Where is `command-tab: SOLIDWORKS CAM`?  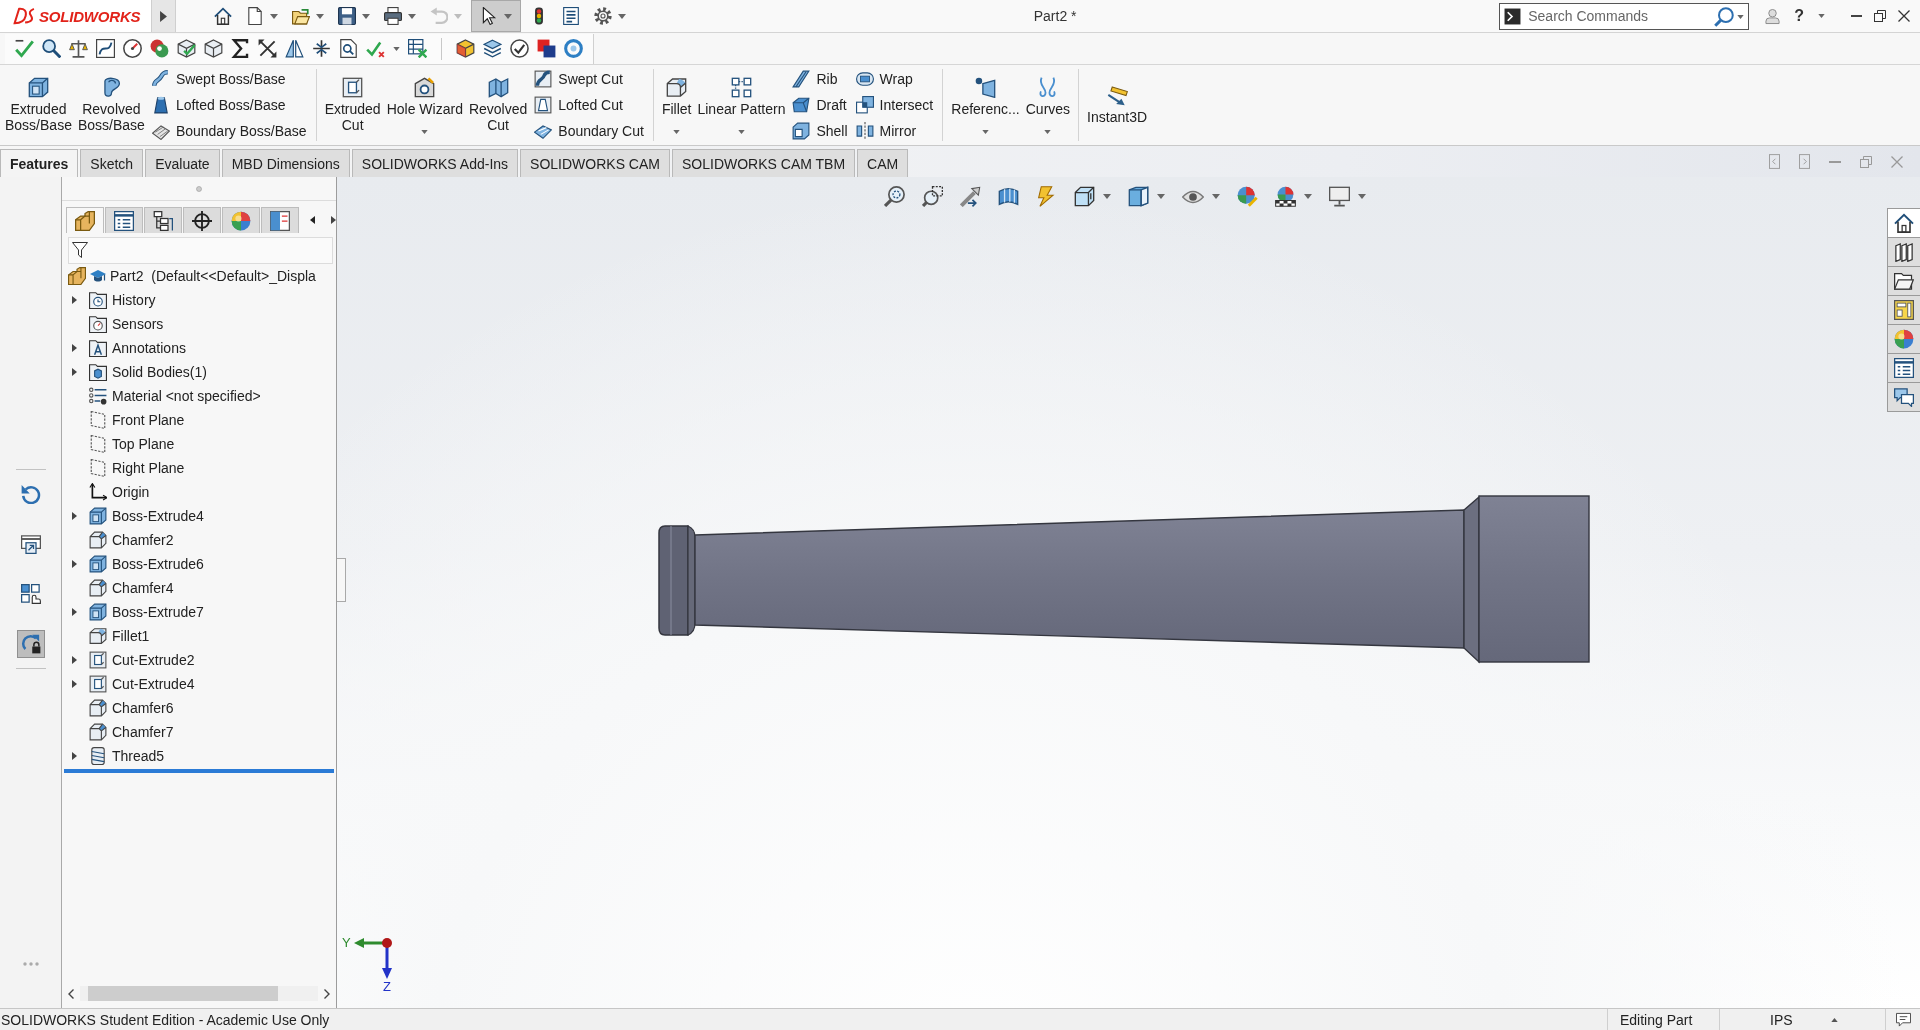
command-tab: SOLIDWORKS CAM is located at coordinates (595, 163).